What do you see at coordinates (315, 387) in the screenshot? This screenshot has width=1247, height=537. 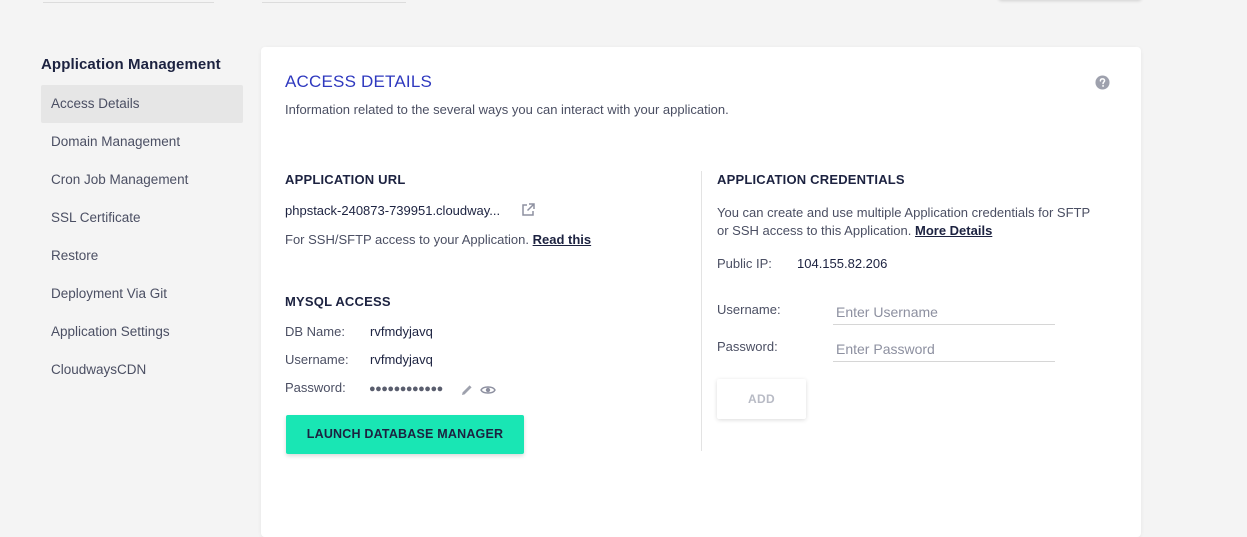 I see `db-password-label: Password:` at bounding box center [315, 387].